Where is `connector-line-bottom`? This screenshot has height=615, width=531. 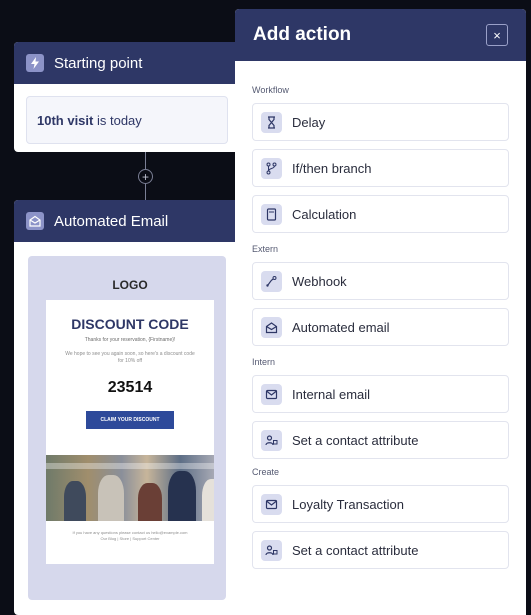 connector-line-bottom is located at coordinates (145, 192).